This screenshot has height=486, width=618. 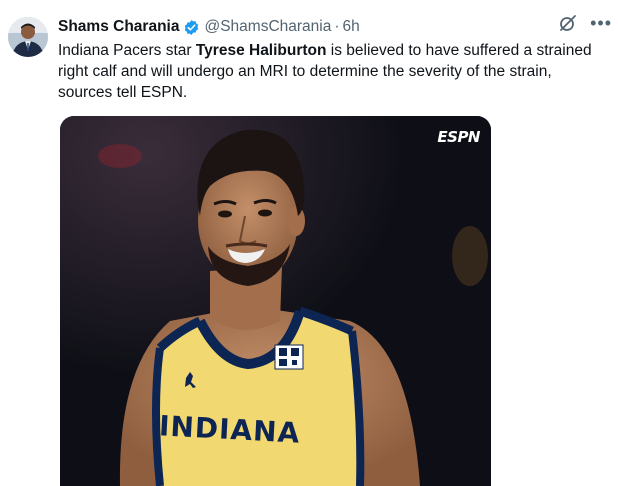 What do you see at coordinates (585, 23) in the screenshot?
I see `tweet-actions: •••` at bounding box center [585, 23].